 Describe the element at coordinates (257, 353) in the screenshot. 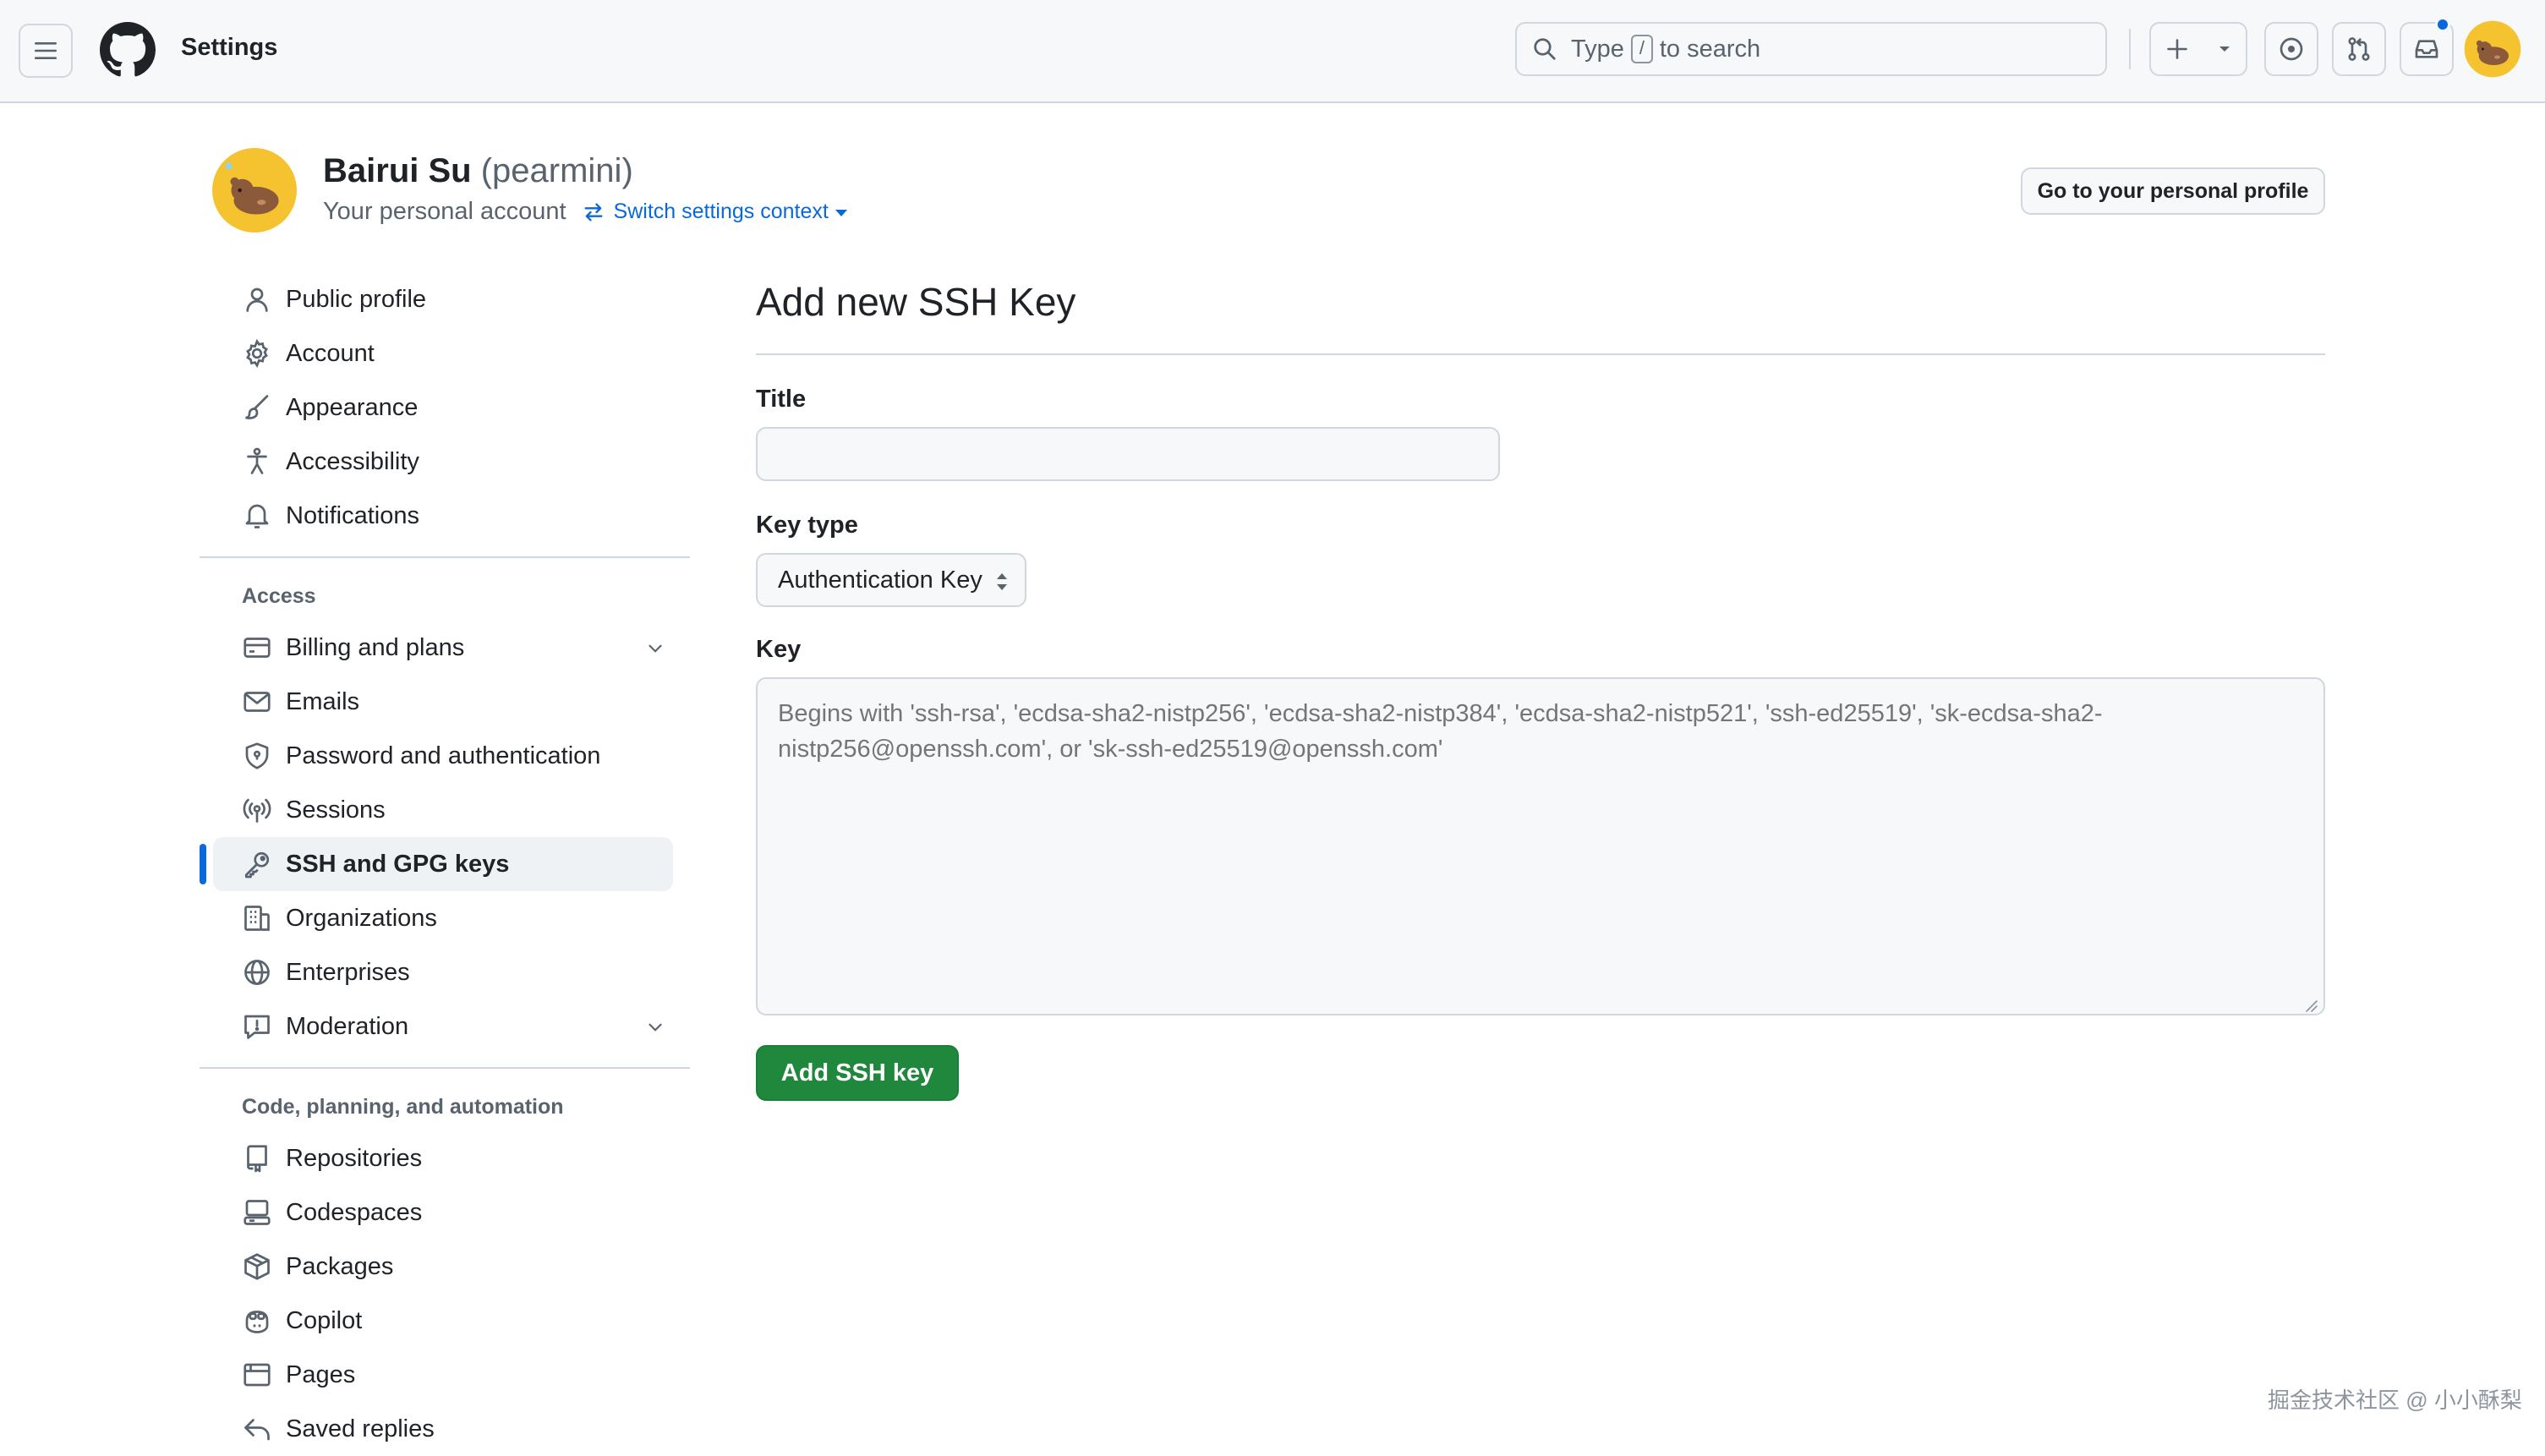

I see `gear-icon` at that location.